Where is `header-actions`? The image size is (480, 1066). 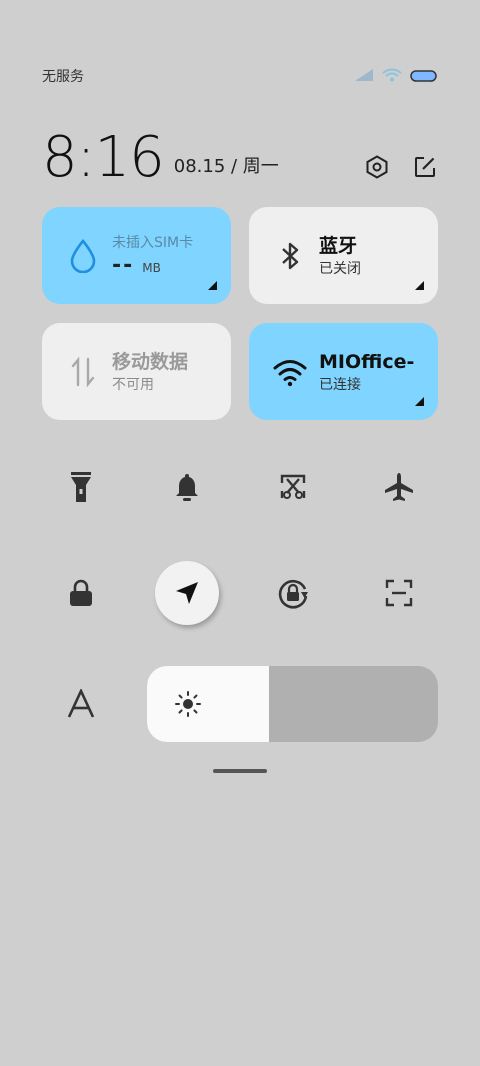 header-actions is located at coordinates (401, 167).